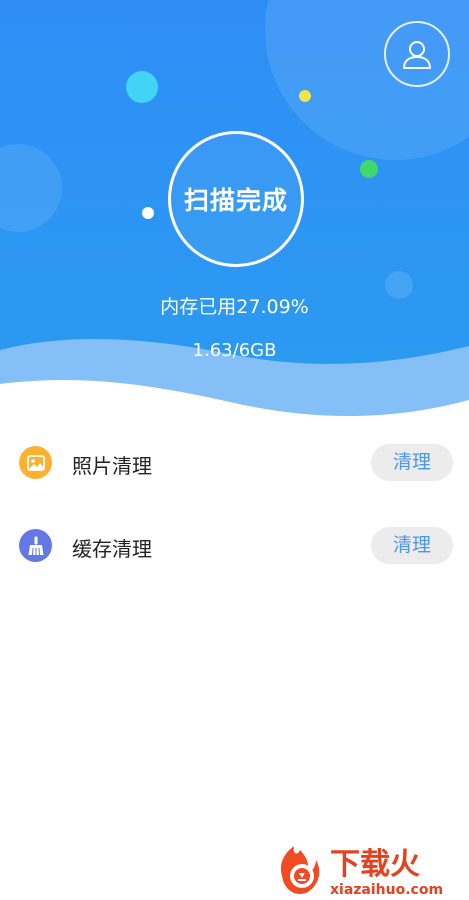  What do you see at coordinates (412, 545) in the screenshot?
I see `cache-clean-button: 清理` at bounding box center [412, 545].